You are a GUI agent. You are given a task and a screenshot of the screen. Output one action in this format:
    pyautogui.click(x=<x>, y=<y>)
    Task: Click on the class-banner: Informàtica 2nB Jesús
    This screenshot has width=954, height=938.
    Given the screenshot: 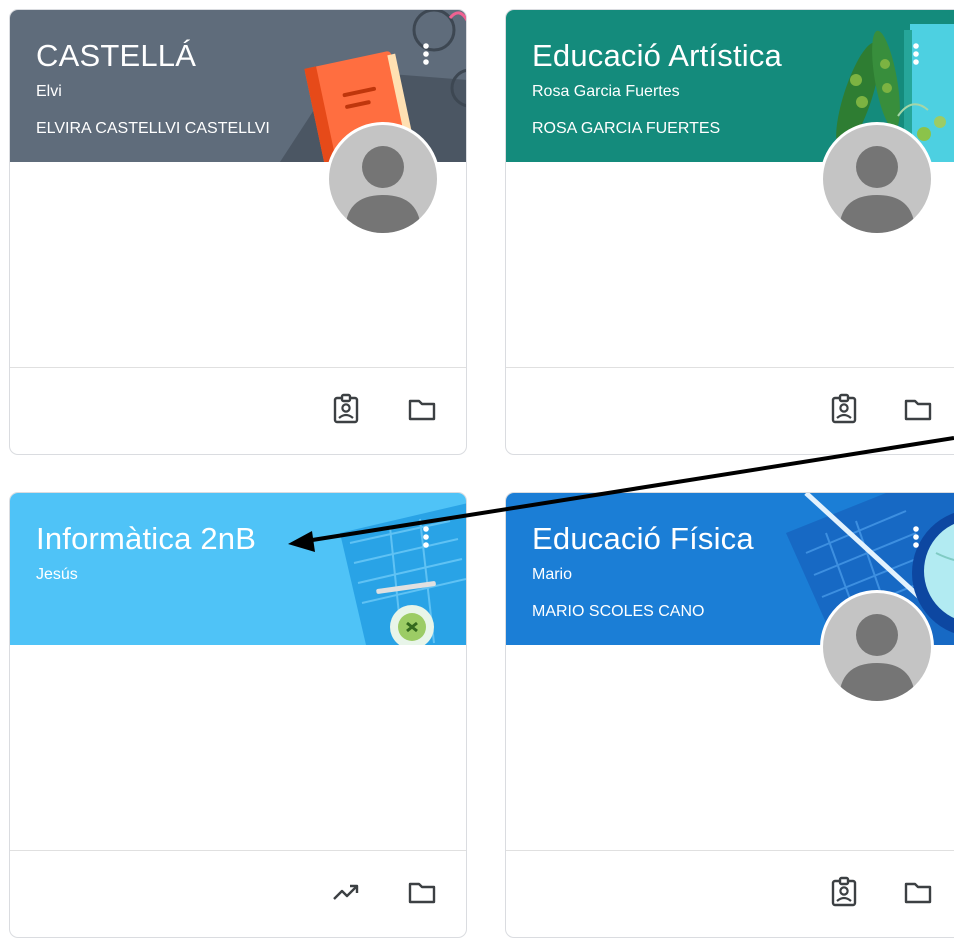 What is the action you would take?
    pyautogui.click(x=238, y=569)
    